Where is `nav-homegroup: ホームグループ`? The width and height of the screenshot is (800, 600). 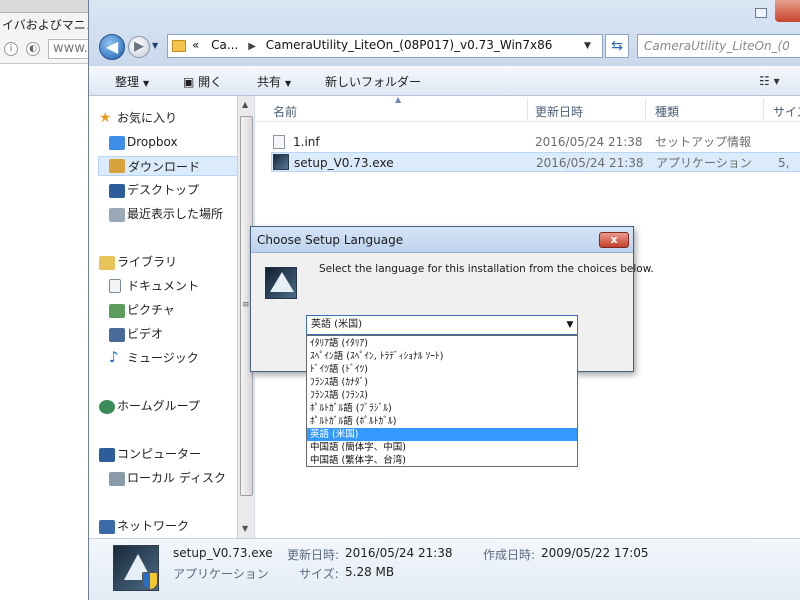 nav-homegroup: ホームグループ is located at coordinates (149, 406).